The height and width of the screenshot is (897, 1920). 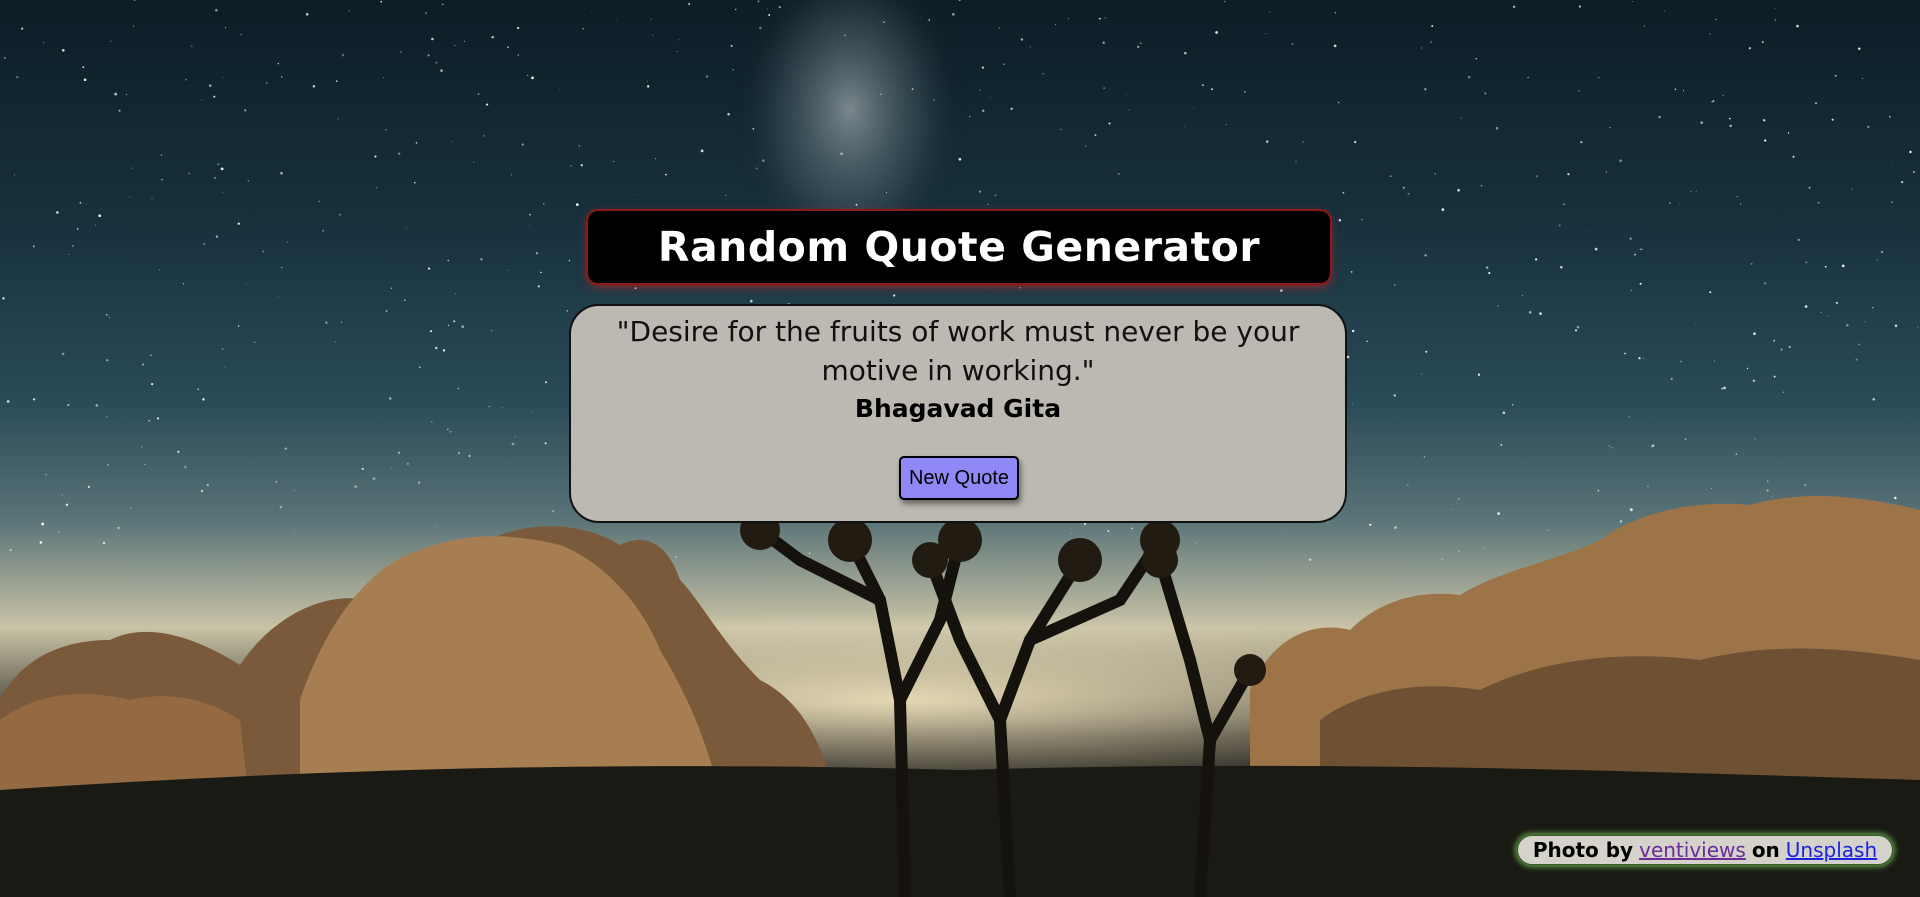 What do you see at coordinates (959, 478) in the screenshot?
I see `new-quote-button: New Quote` at bounding box center [959, 478].